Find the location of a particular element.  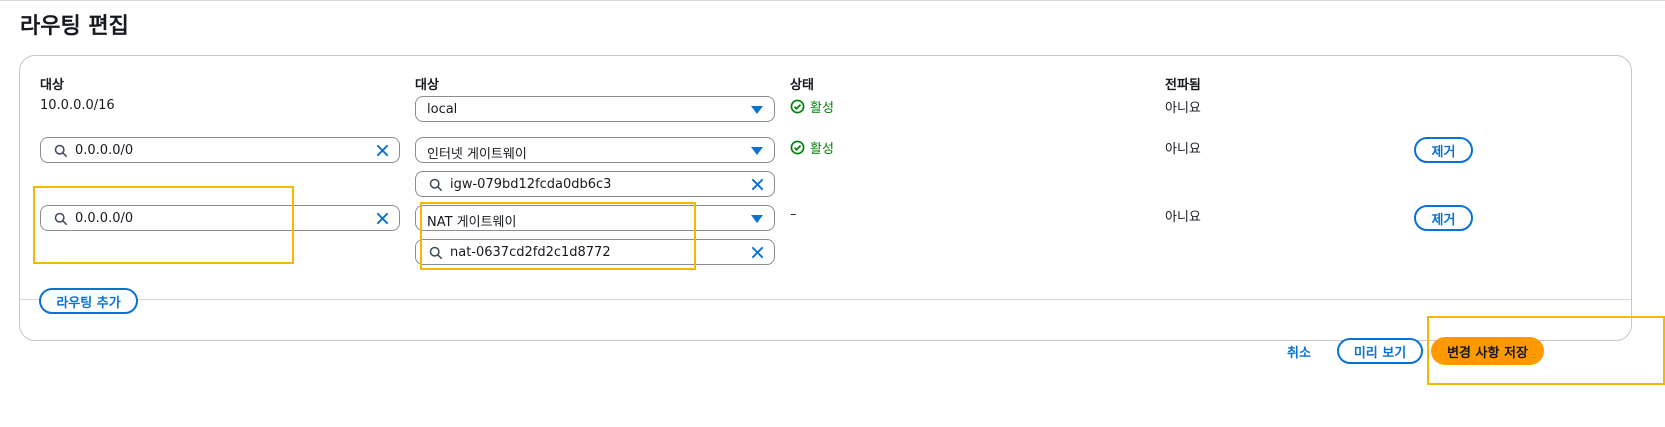

target-type-select: local is located at coordinates (595, 109).